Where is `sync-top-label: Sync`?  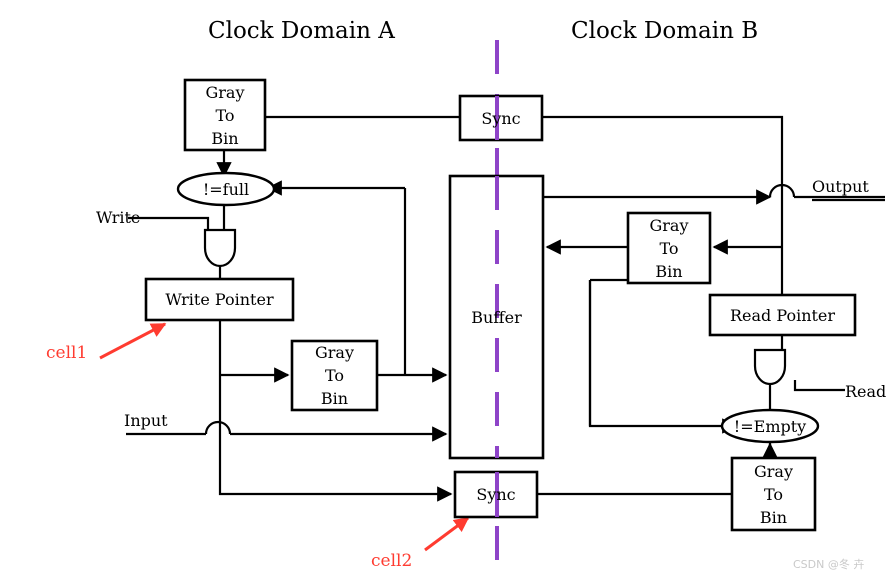
sync-top-label: Sync is located at coordinates (501, 118).